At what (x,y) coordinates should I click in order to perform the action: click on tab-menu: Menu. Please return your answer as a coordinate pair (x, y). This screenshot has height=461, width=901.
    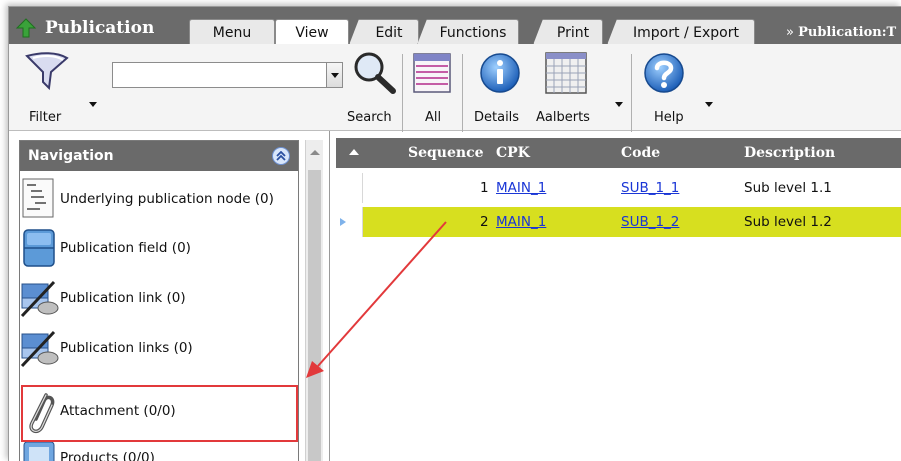
    Looking at the image, I should click on (232, 32).